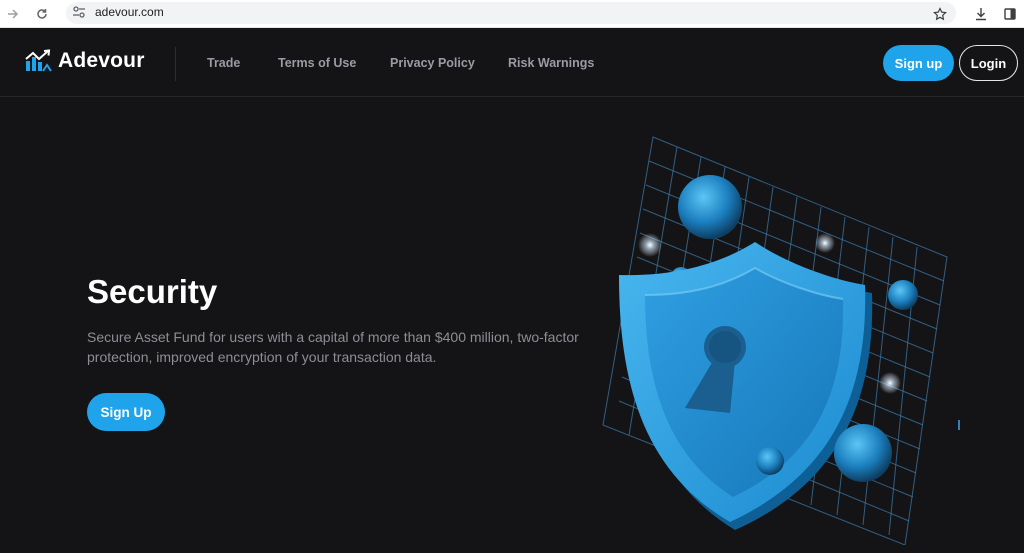  I want to click on browser-toolbar: adevour.com, so click(512, 14).